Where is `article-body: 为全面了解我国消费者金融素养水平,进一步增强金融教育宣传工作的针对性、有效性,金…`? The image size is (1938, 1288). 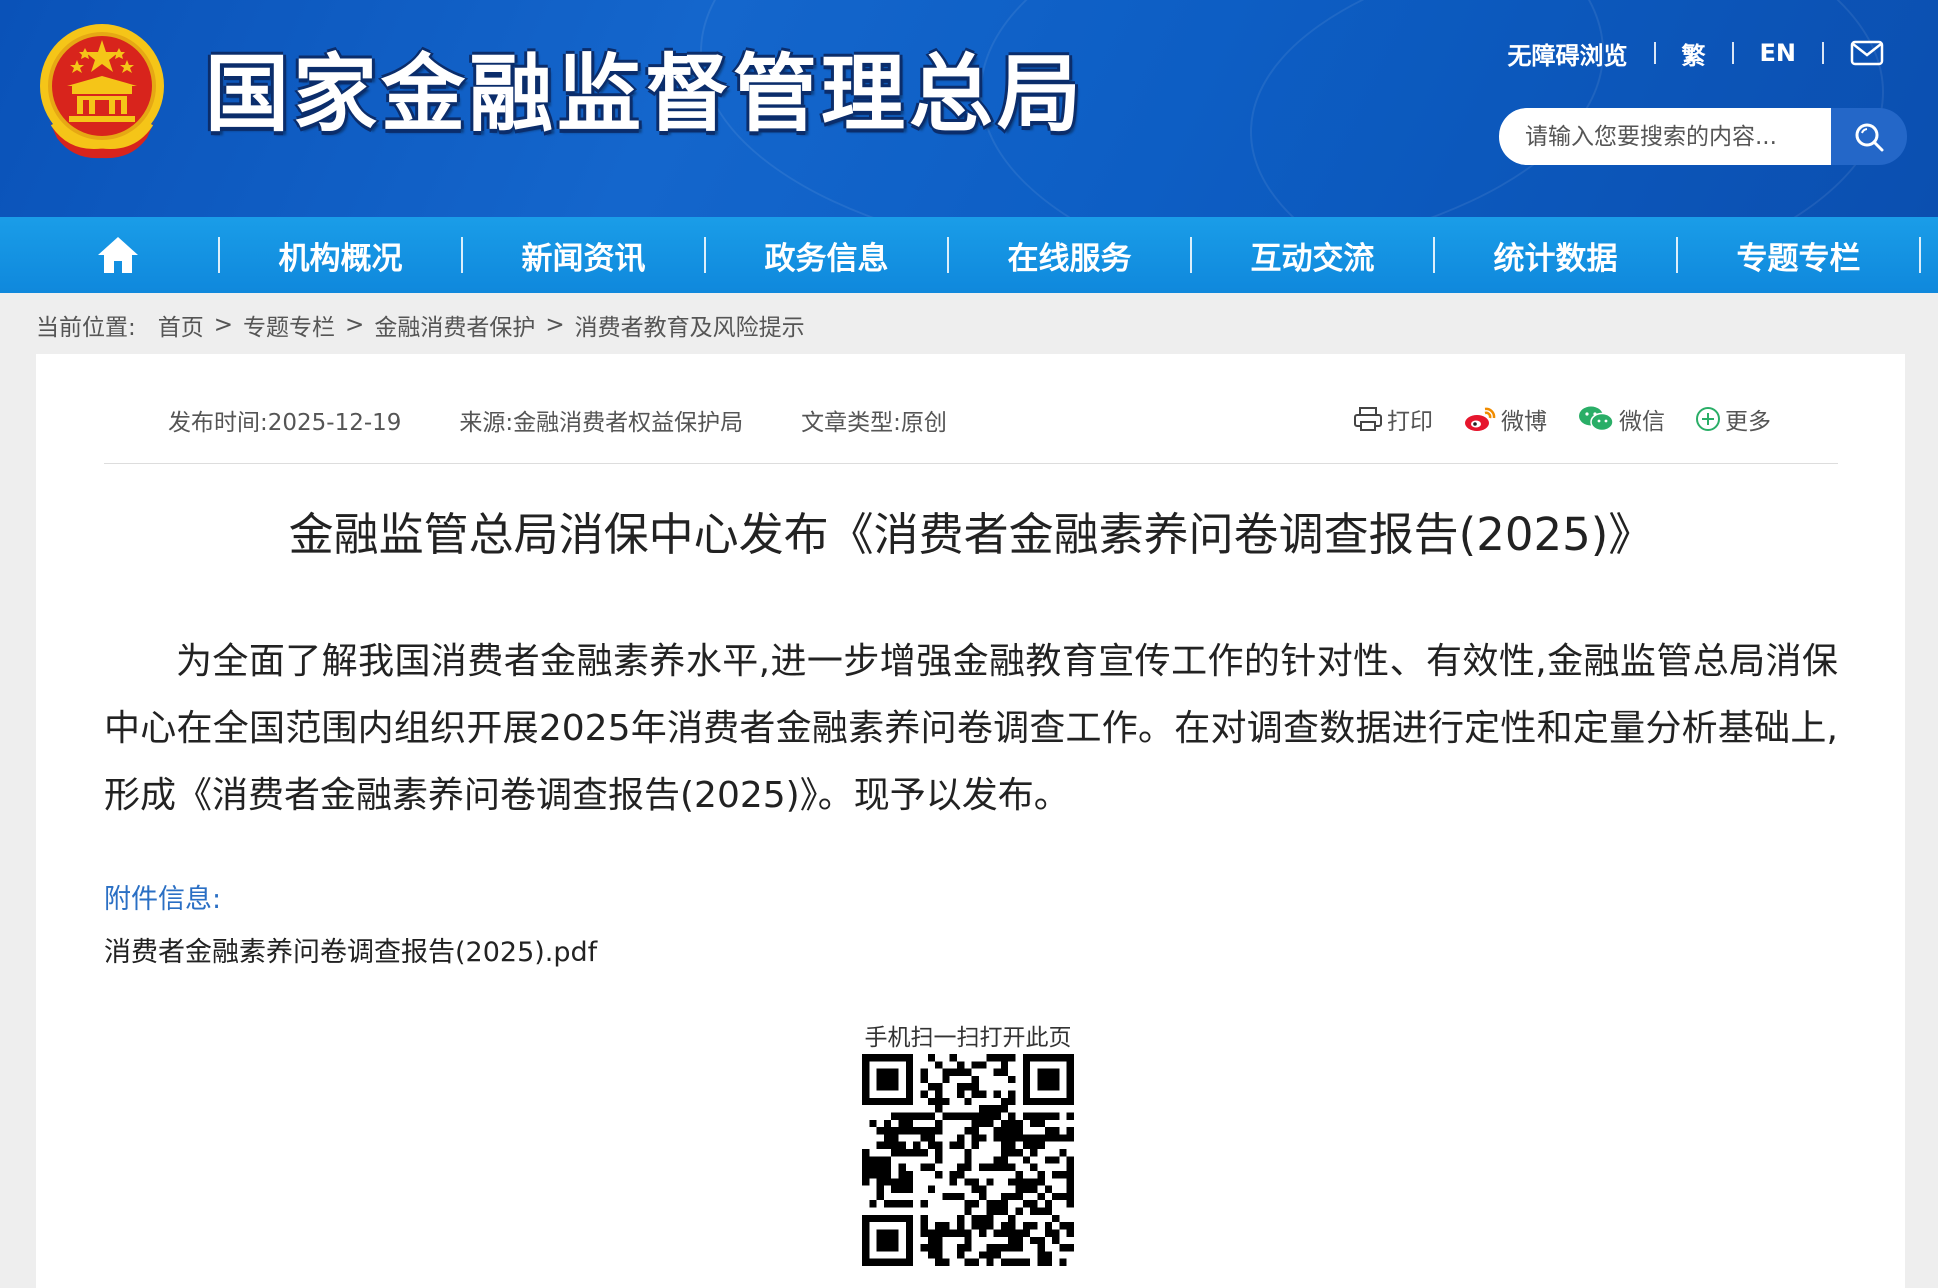
article-body: 为全面了解我国消费者金融素养水平,进一步增强金融教育宣传工作的针对性、有效性,金… is located at coordinates (971, 728).